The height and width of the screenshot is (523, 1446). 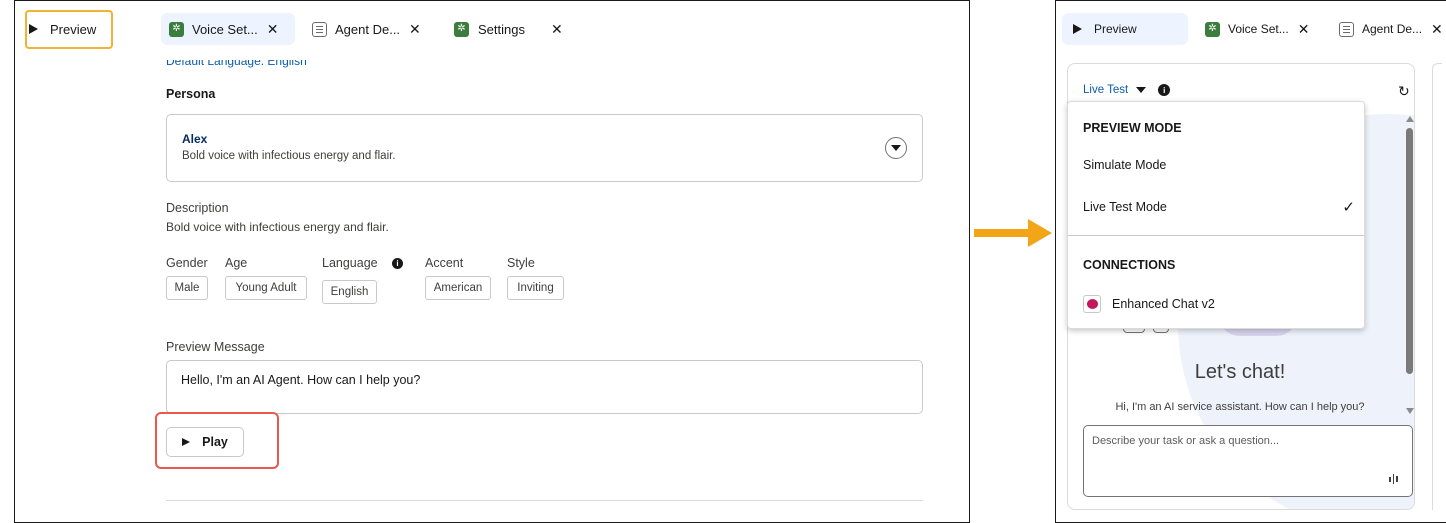 I want to click on menu-item-label: Simulate Mode, so click(x=1125, y=165).